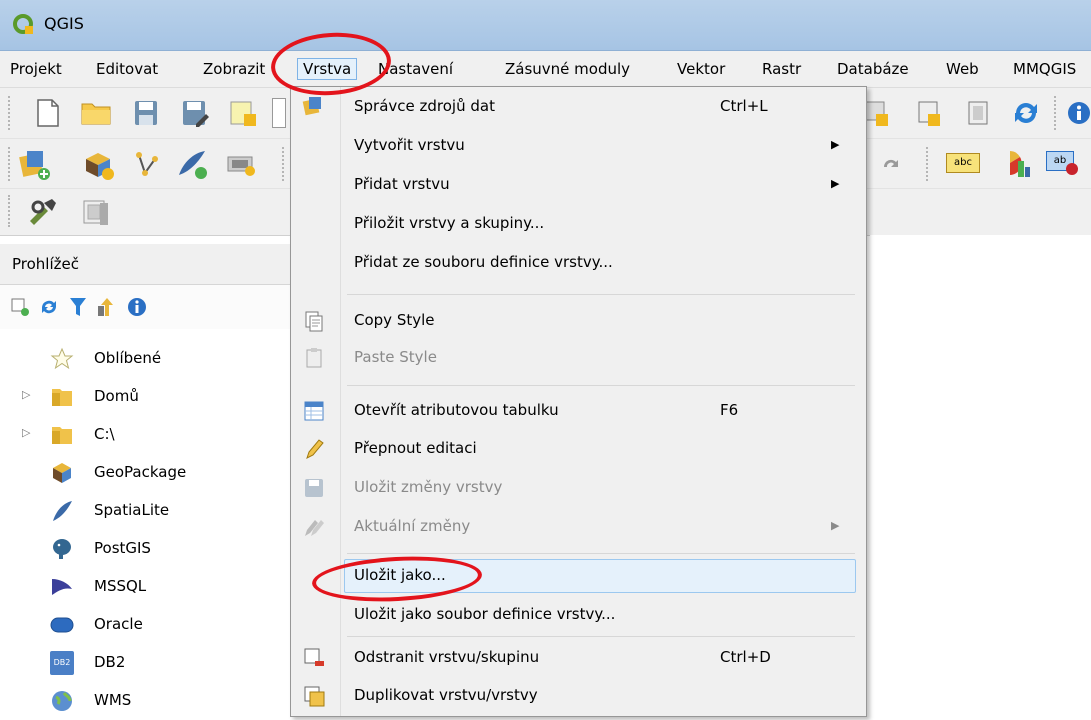 The image size is (1091, 720). What do you see at coordinates (78, 307) in the screenshot?
I see `filter-icon` at bounding box center [78, 307].